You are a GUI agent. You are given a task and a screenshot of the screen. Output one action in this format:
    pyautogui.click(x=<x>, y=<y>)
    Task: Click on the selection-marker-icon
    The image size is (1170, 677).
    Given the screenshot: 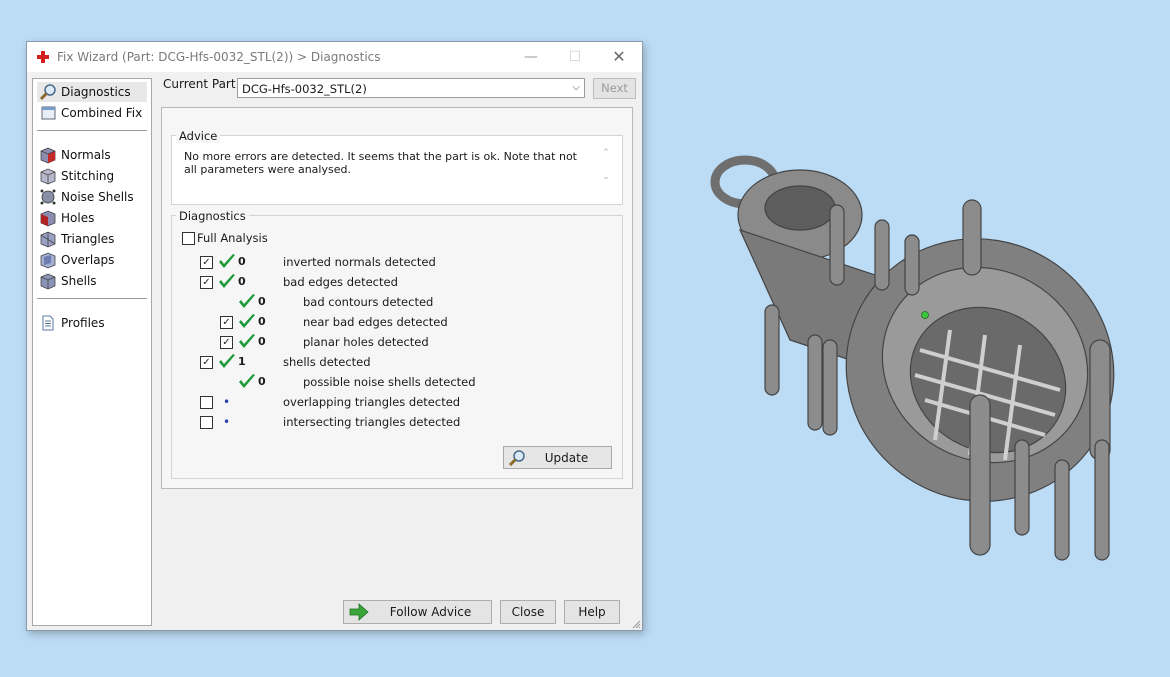 What is the action you would take?
    pyautogui.click(x=925, y=315)
    